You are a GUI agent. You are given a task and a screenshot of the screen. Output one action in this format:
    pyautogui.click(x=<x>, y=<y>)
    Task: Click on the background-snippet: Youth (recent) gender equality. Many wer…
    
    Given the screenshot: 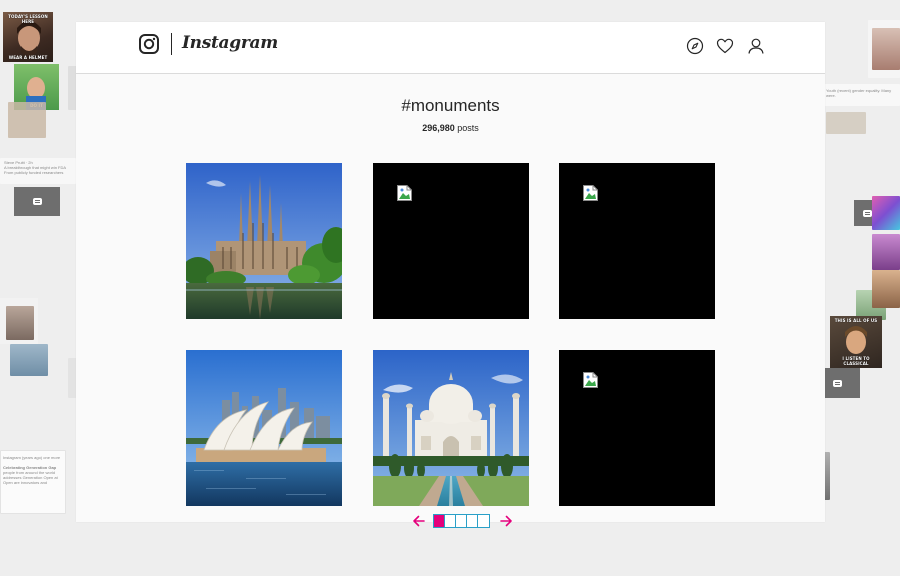 What is the action you would take?
    pyautogui.click(x=859, y=93)
    